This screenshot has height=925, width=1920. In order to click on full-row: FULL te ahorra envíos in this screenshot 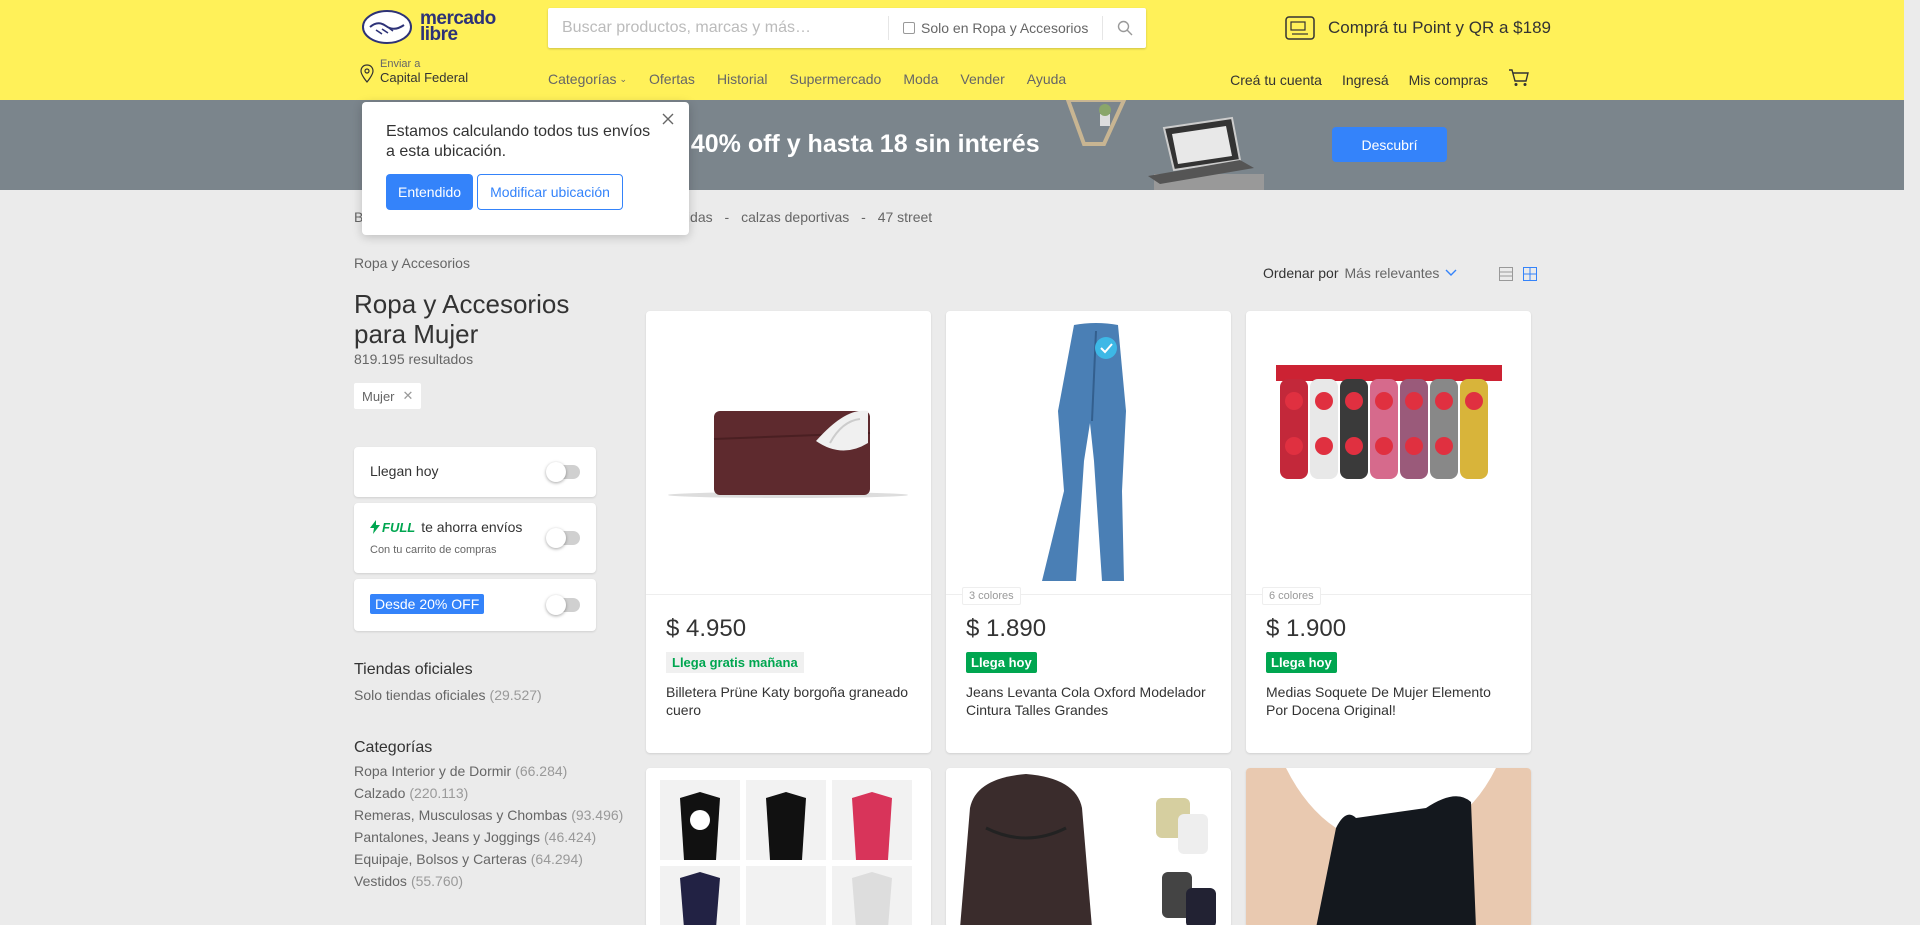, I will do `click(446, 527)`.